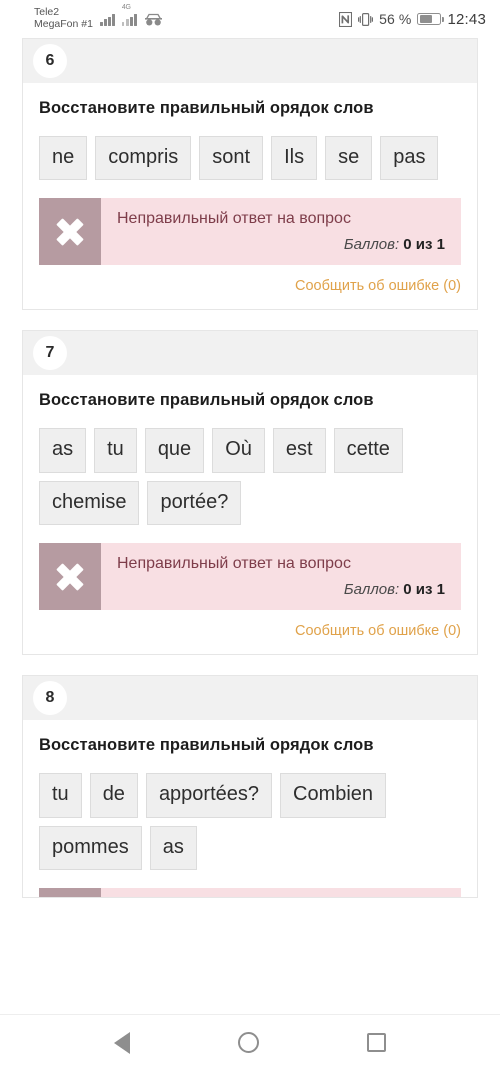 The image size is (500, 1070). What do you see at coordinates (107, 19) in the screenshot?
I see `signal-bars-icon` at bounding box center [107, 19].